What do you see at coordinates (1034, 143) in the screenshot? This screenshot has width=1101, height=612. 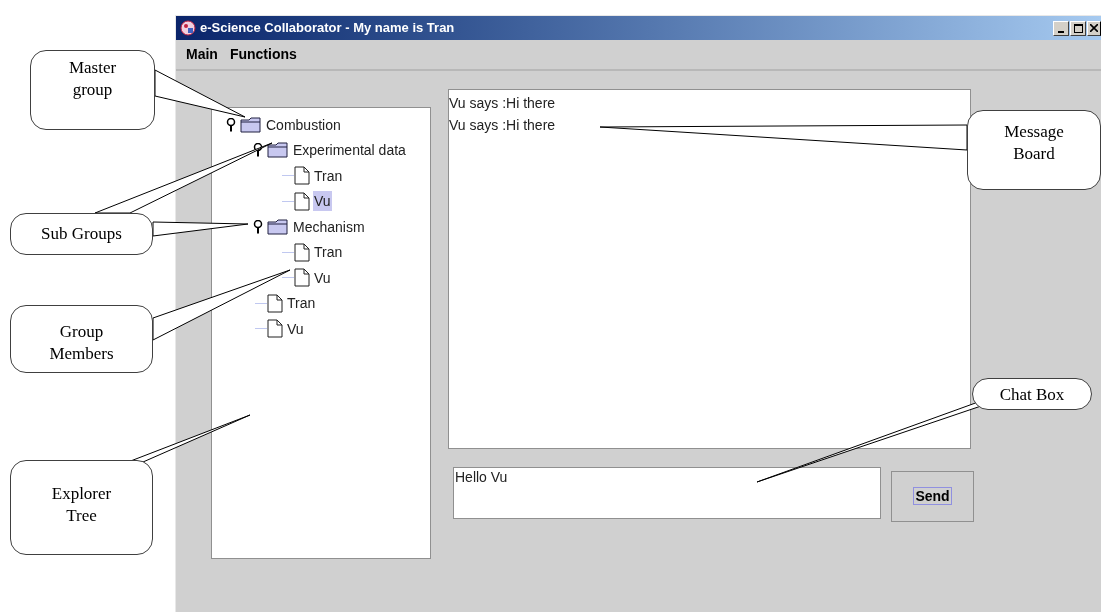 I see `callout-label: Message Board` at bounding box center [1034, 143].